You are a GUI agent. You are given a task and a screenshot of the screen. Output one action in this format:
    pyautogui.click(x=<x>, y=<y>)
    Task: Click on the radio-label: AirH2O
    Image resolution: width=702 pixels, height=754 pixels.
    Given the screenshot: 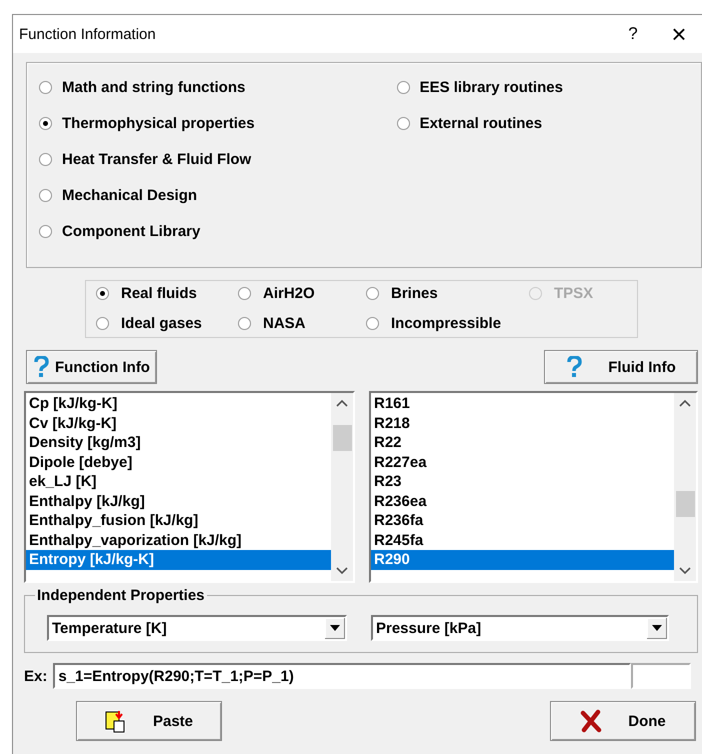 What is the action you would take?
    pyautogui.click(x=289, y=293)
    